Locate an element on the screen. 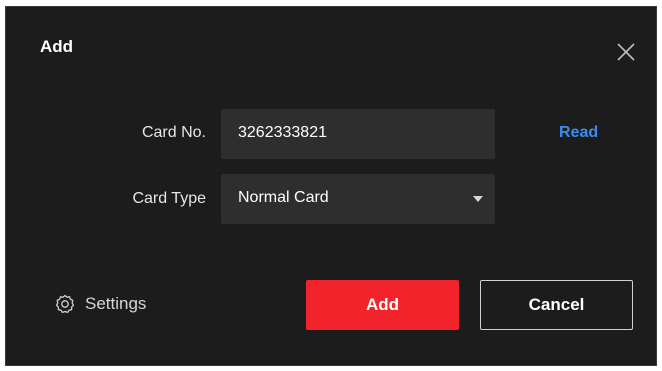  read-card-link: Read is located at coordinates (578, 133).